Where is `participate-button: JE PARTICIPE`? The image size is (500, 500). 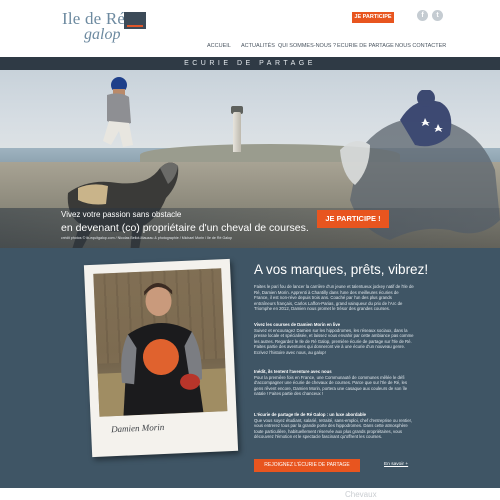
participate-button: JE PARTICIPE is located at coordinates (373, 17).